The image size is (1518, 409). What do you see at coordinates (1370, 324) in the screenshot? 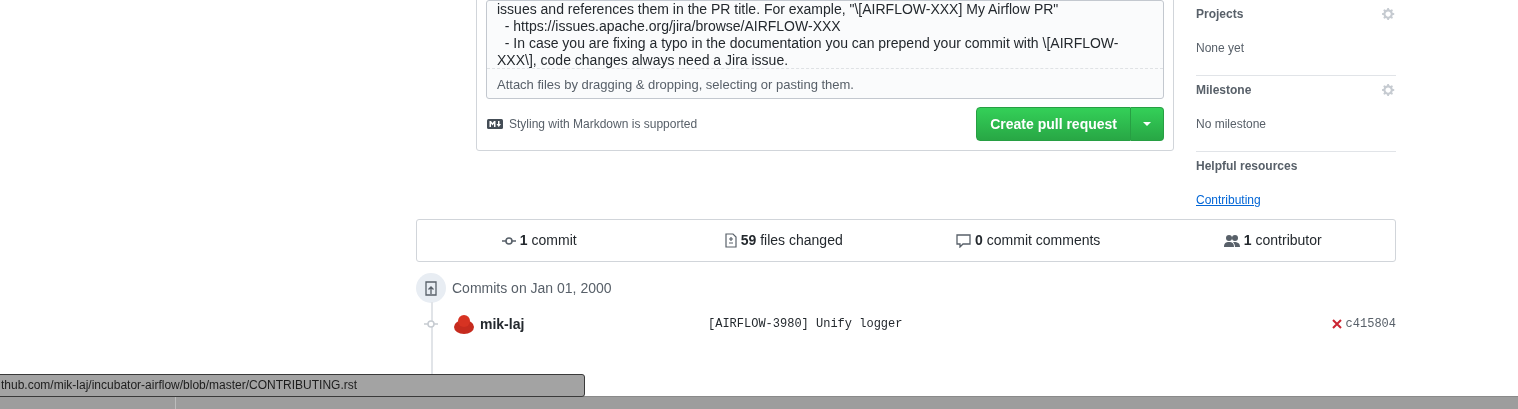
I see `commit-sha-link: c415804` at bounding box center [1370, 324].